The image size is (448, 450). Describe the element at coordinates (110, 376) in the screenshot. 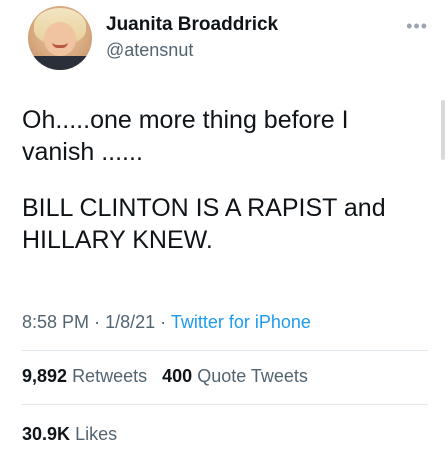

I see `retweets-label: Retweets` at that location.